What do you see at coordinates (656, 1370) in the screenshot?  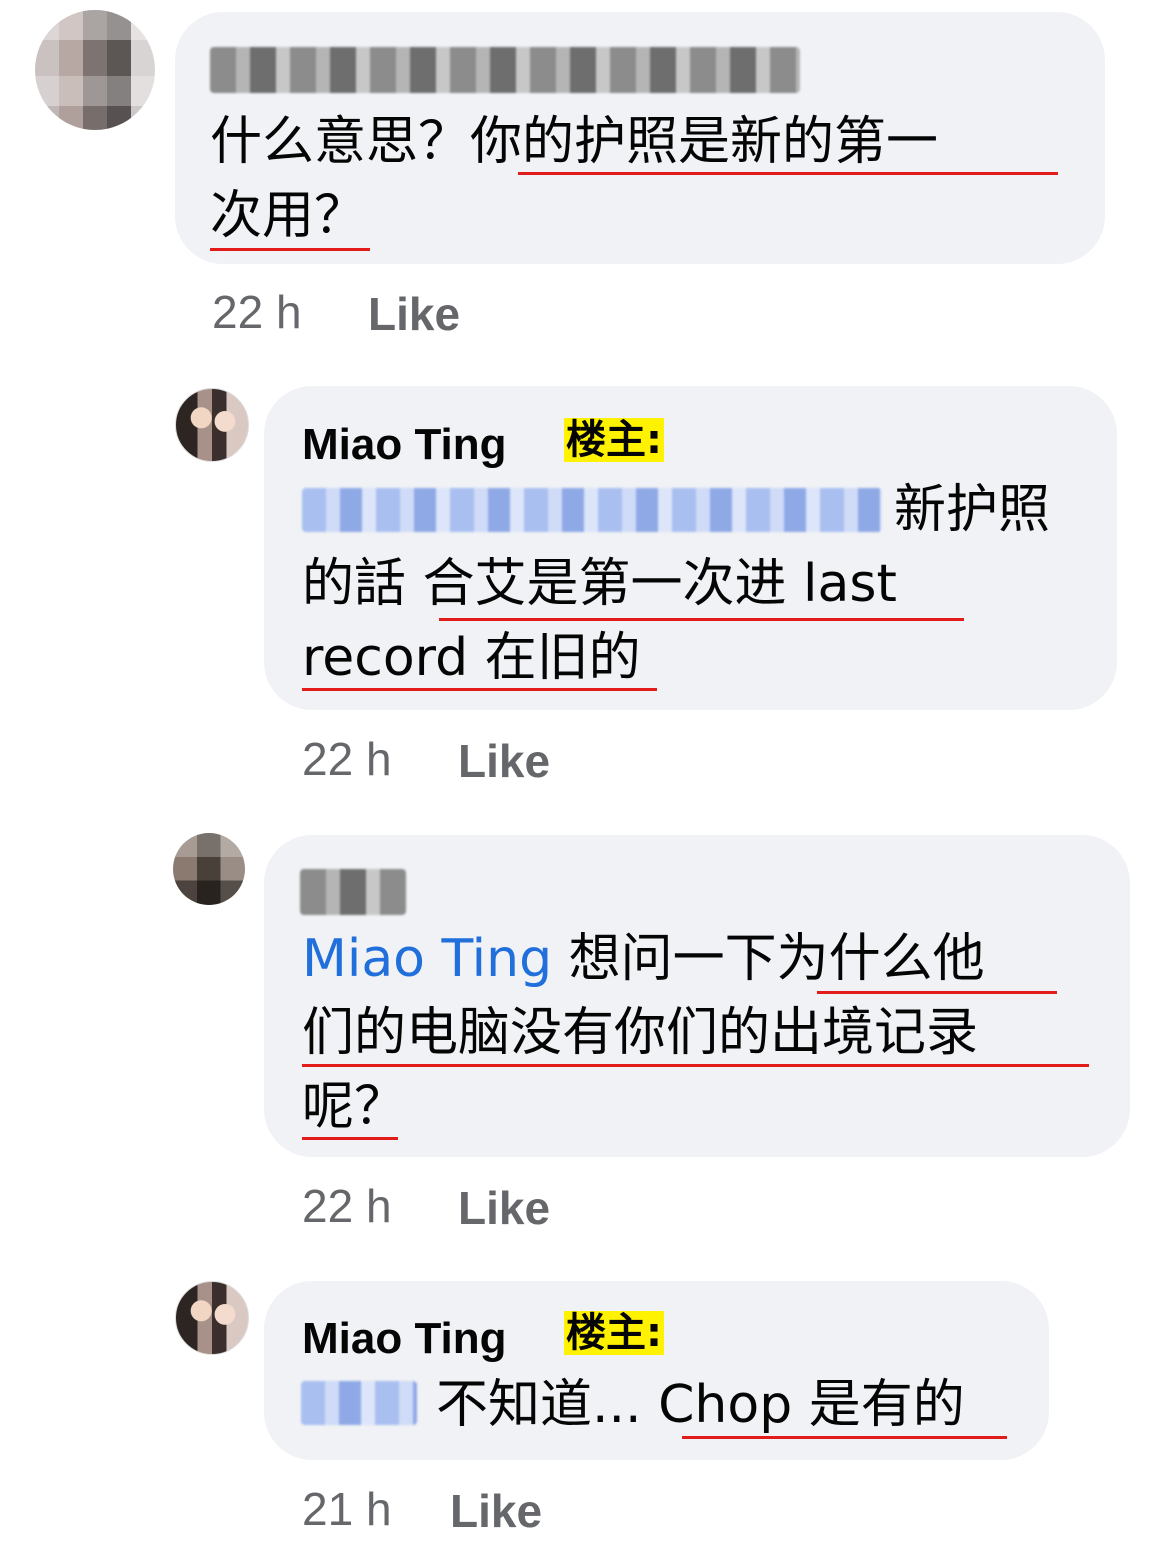 I see `comment-bubble: Miao Ting 楼主: 不知道... Chop 是有的` at bounding box center [656, 1370].